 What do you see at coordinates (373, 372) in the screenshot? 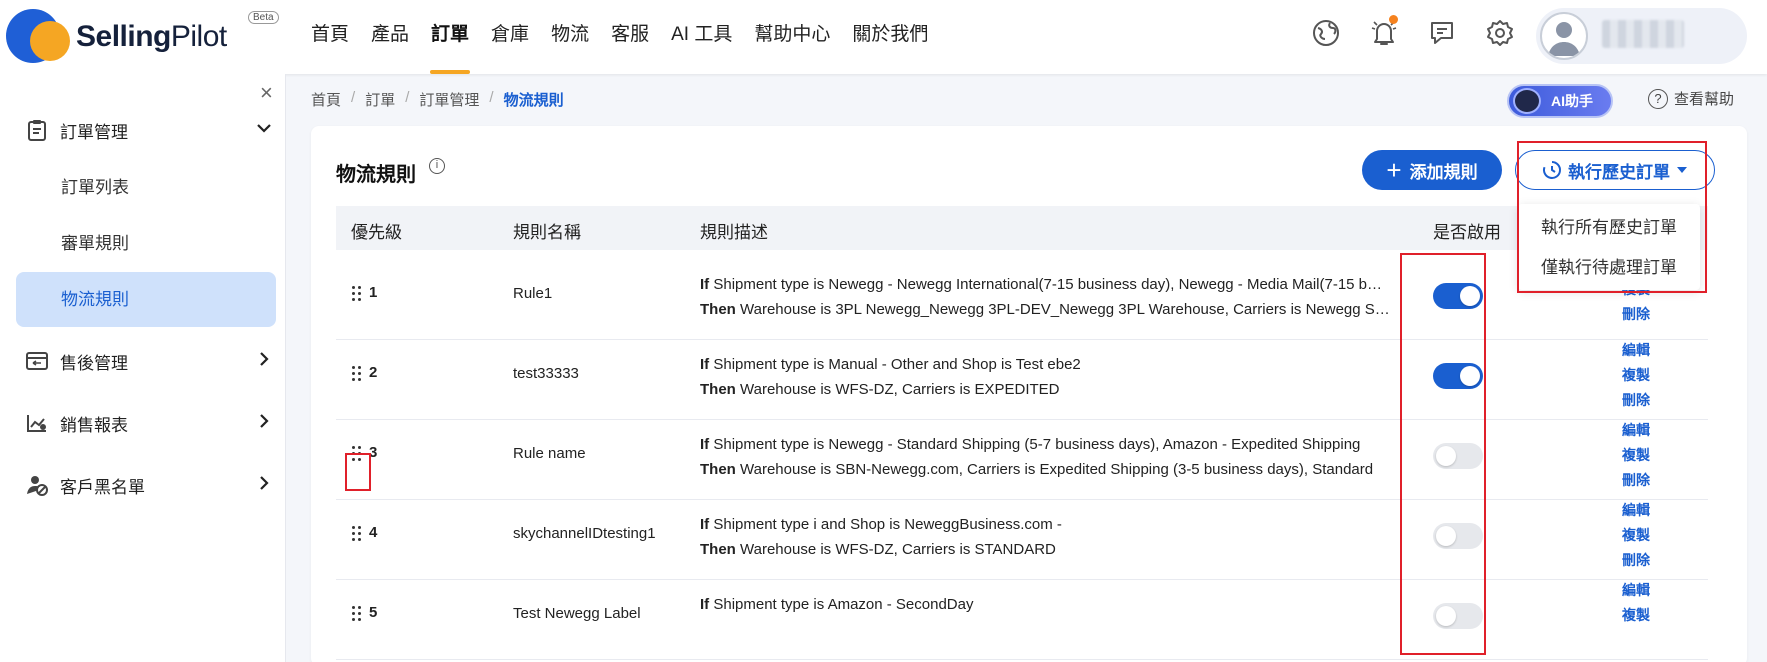
I see `priority-value: 2` at bounding box center [373, 372].